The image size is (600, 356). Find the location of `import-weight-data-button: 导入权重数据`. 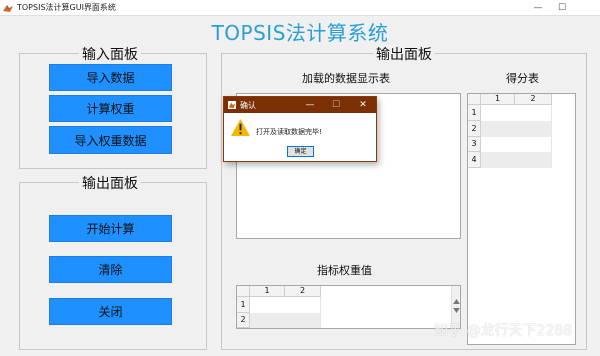

import-weight-data-button: 导入权重数据 is located at coordinates (110, 140).